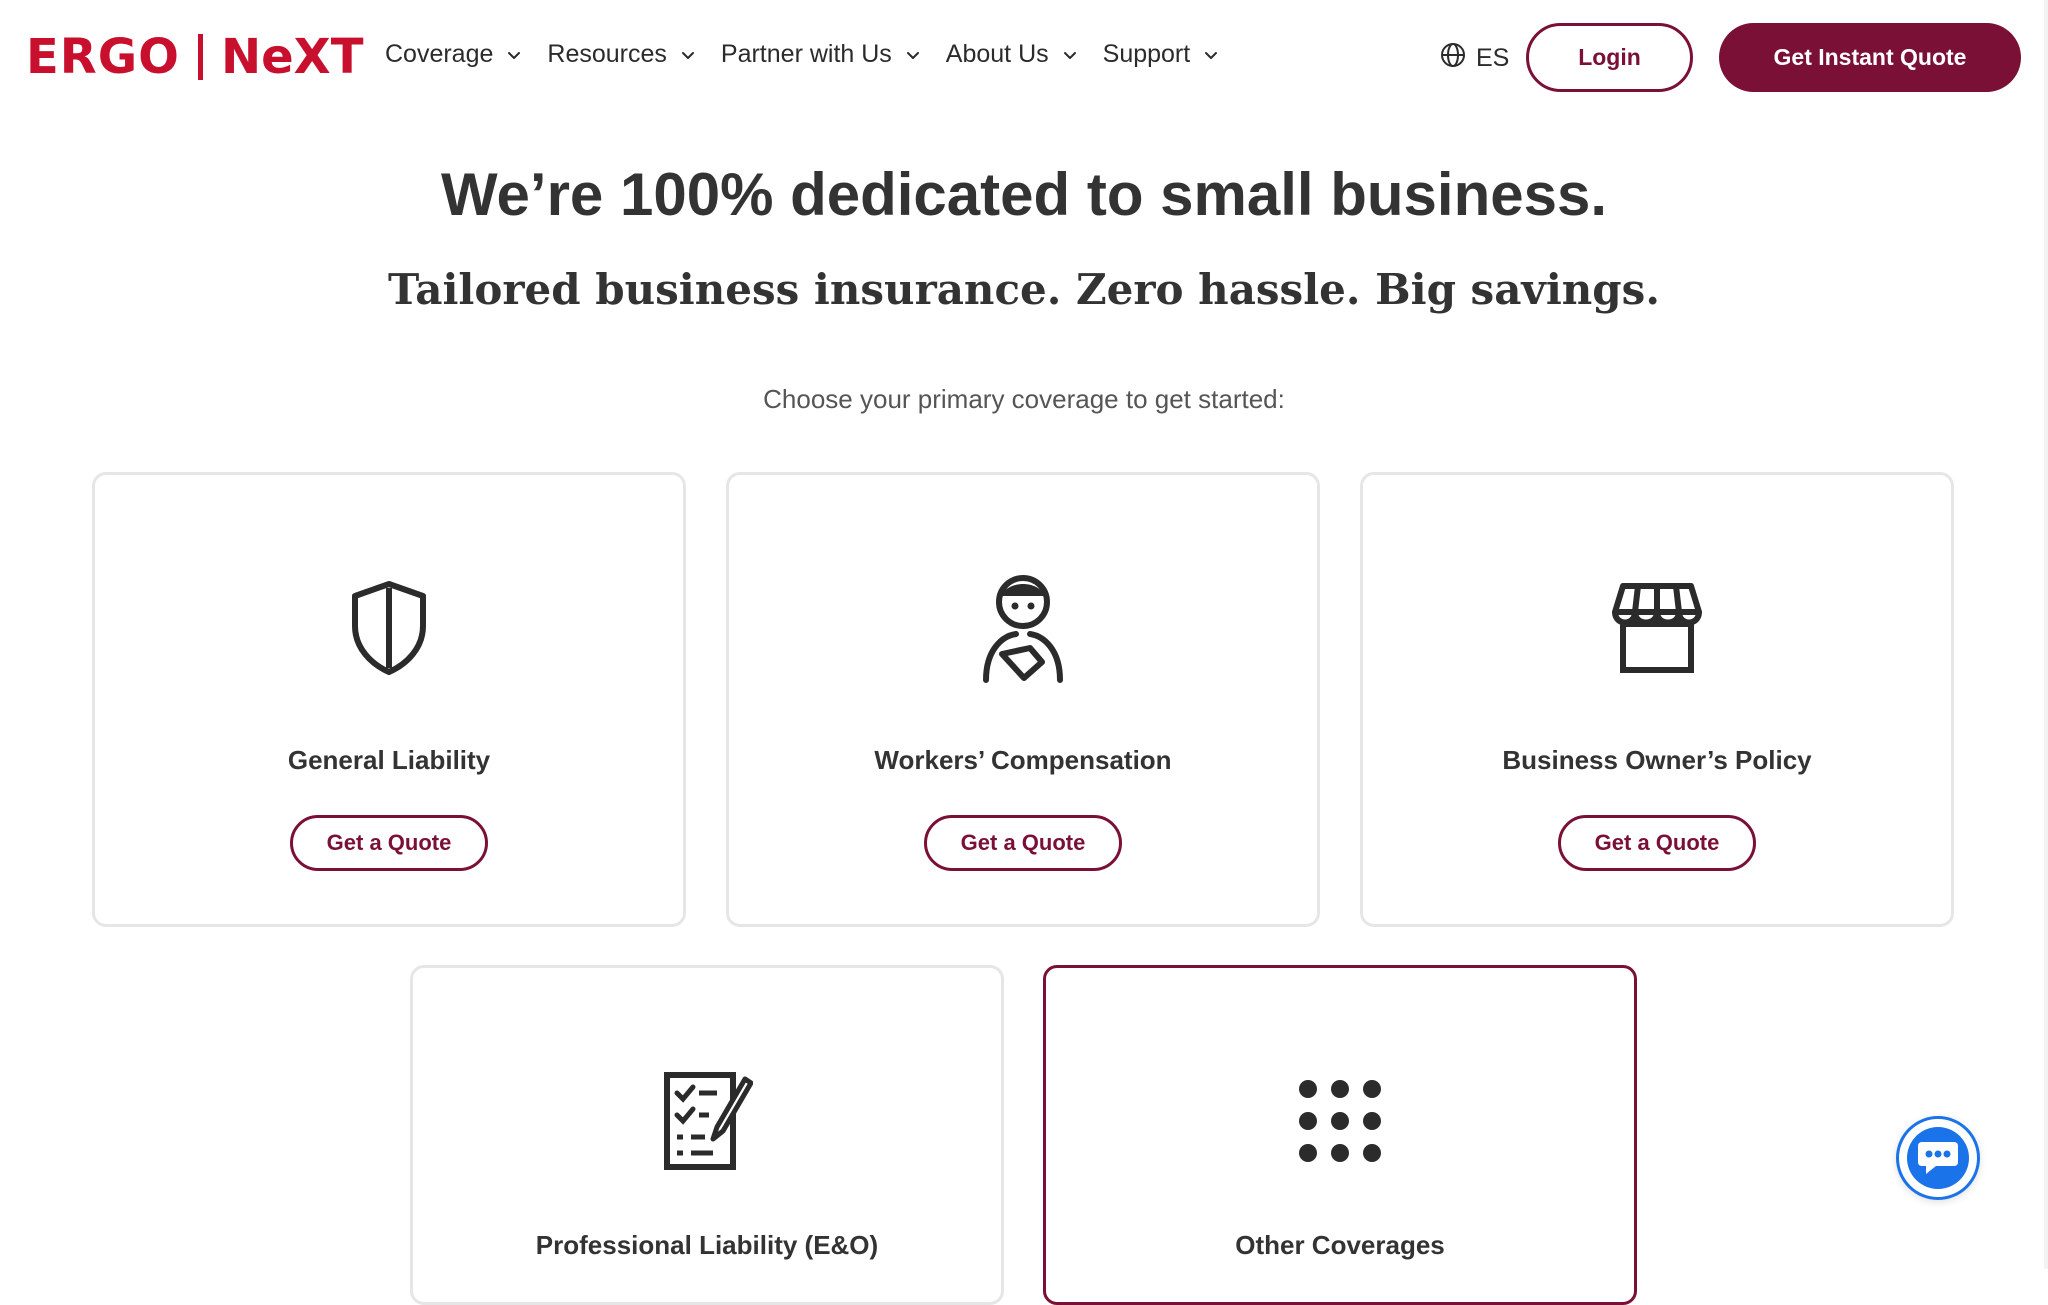 The height and width of the screenshot is (1305, 2048). I want to click on nav-item-label: Resources, so click(607, 54).